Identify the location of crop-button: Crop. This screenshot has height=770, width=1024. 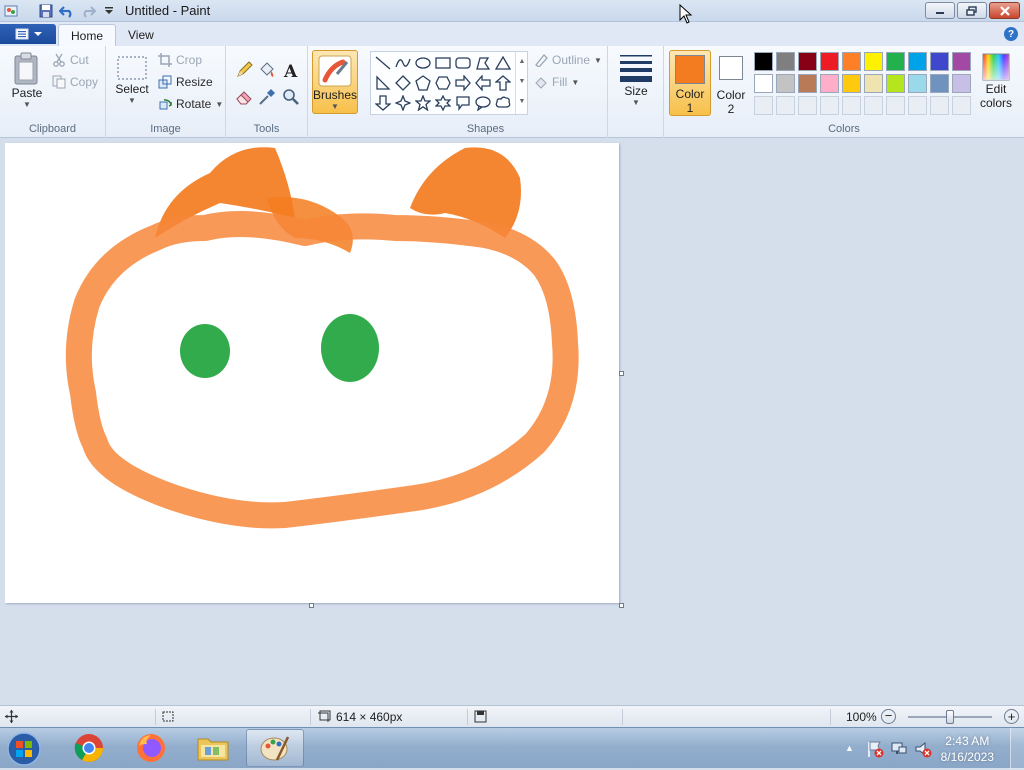
(180, 60).